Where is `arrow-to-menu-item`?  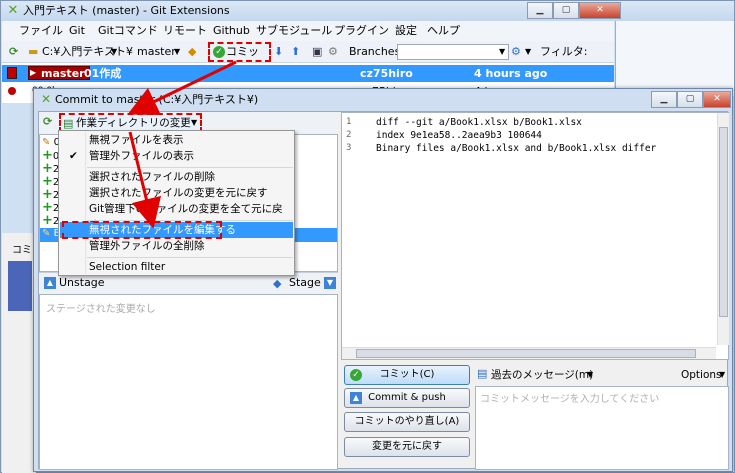 arrow-to-menu-item is located at coordinates (145, 180).